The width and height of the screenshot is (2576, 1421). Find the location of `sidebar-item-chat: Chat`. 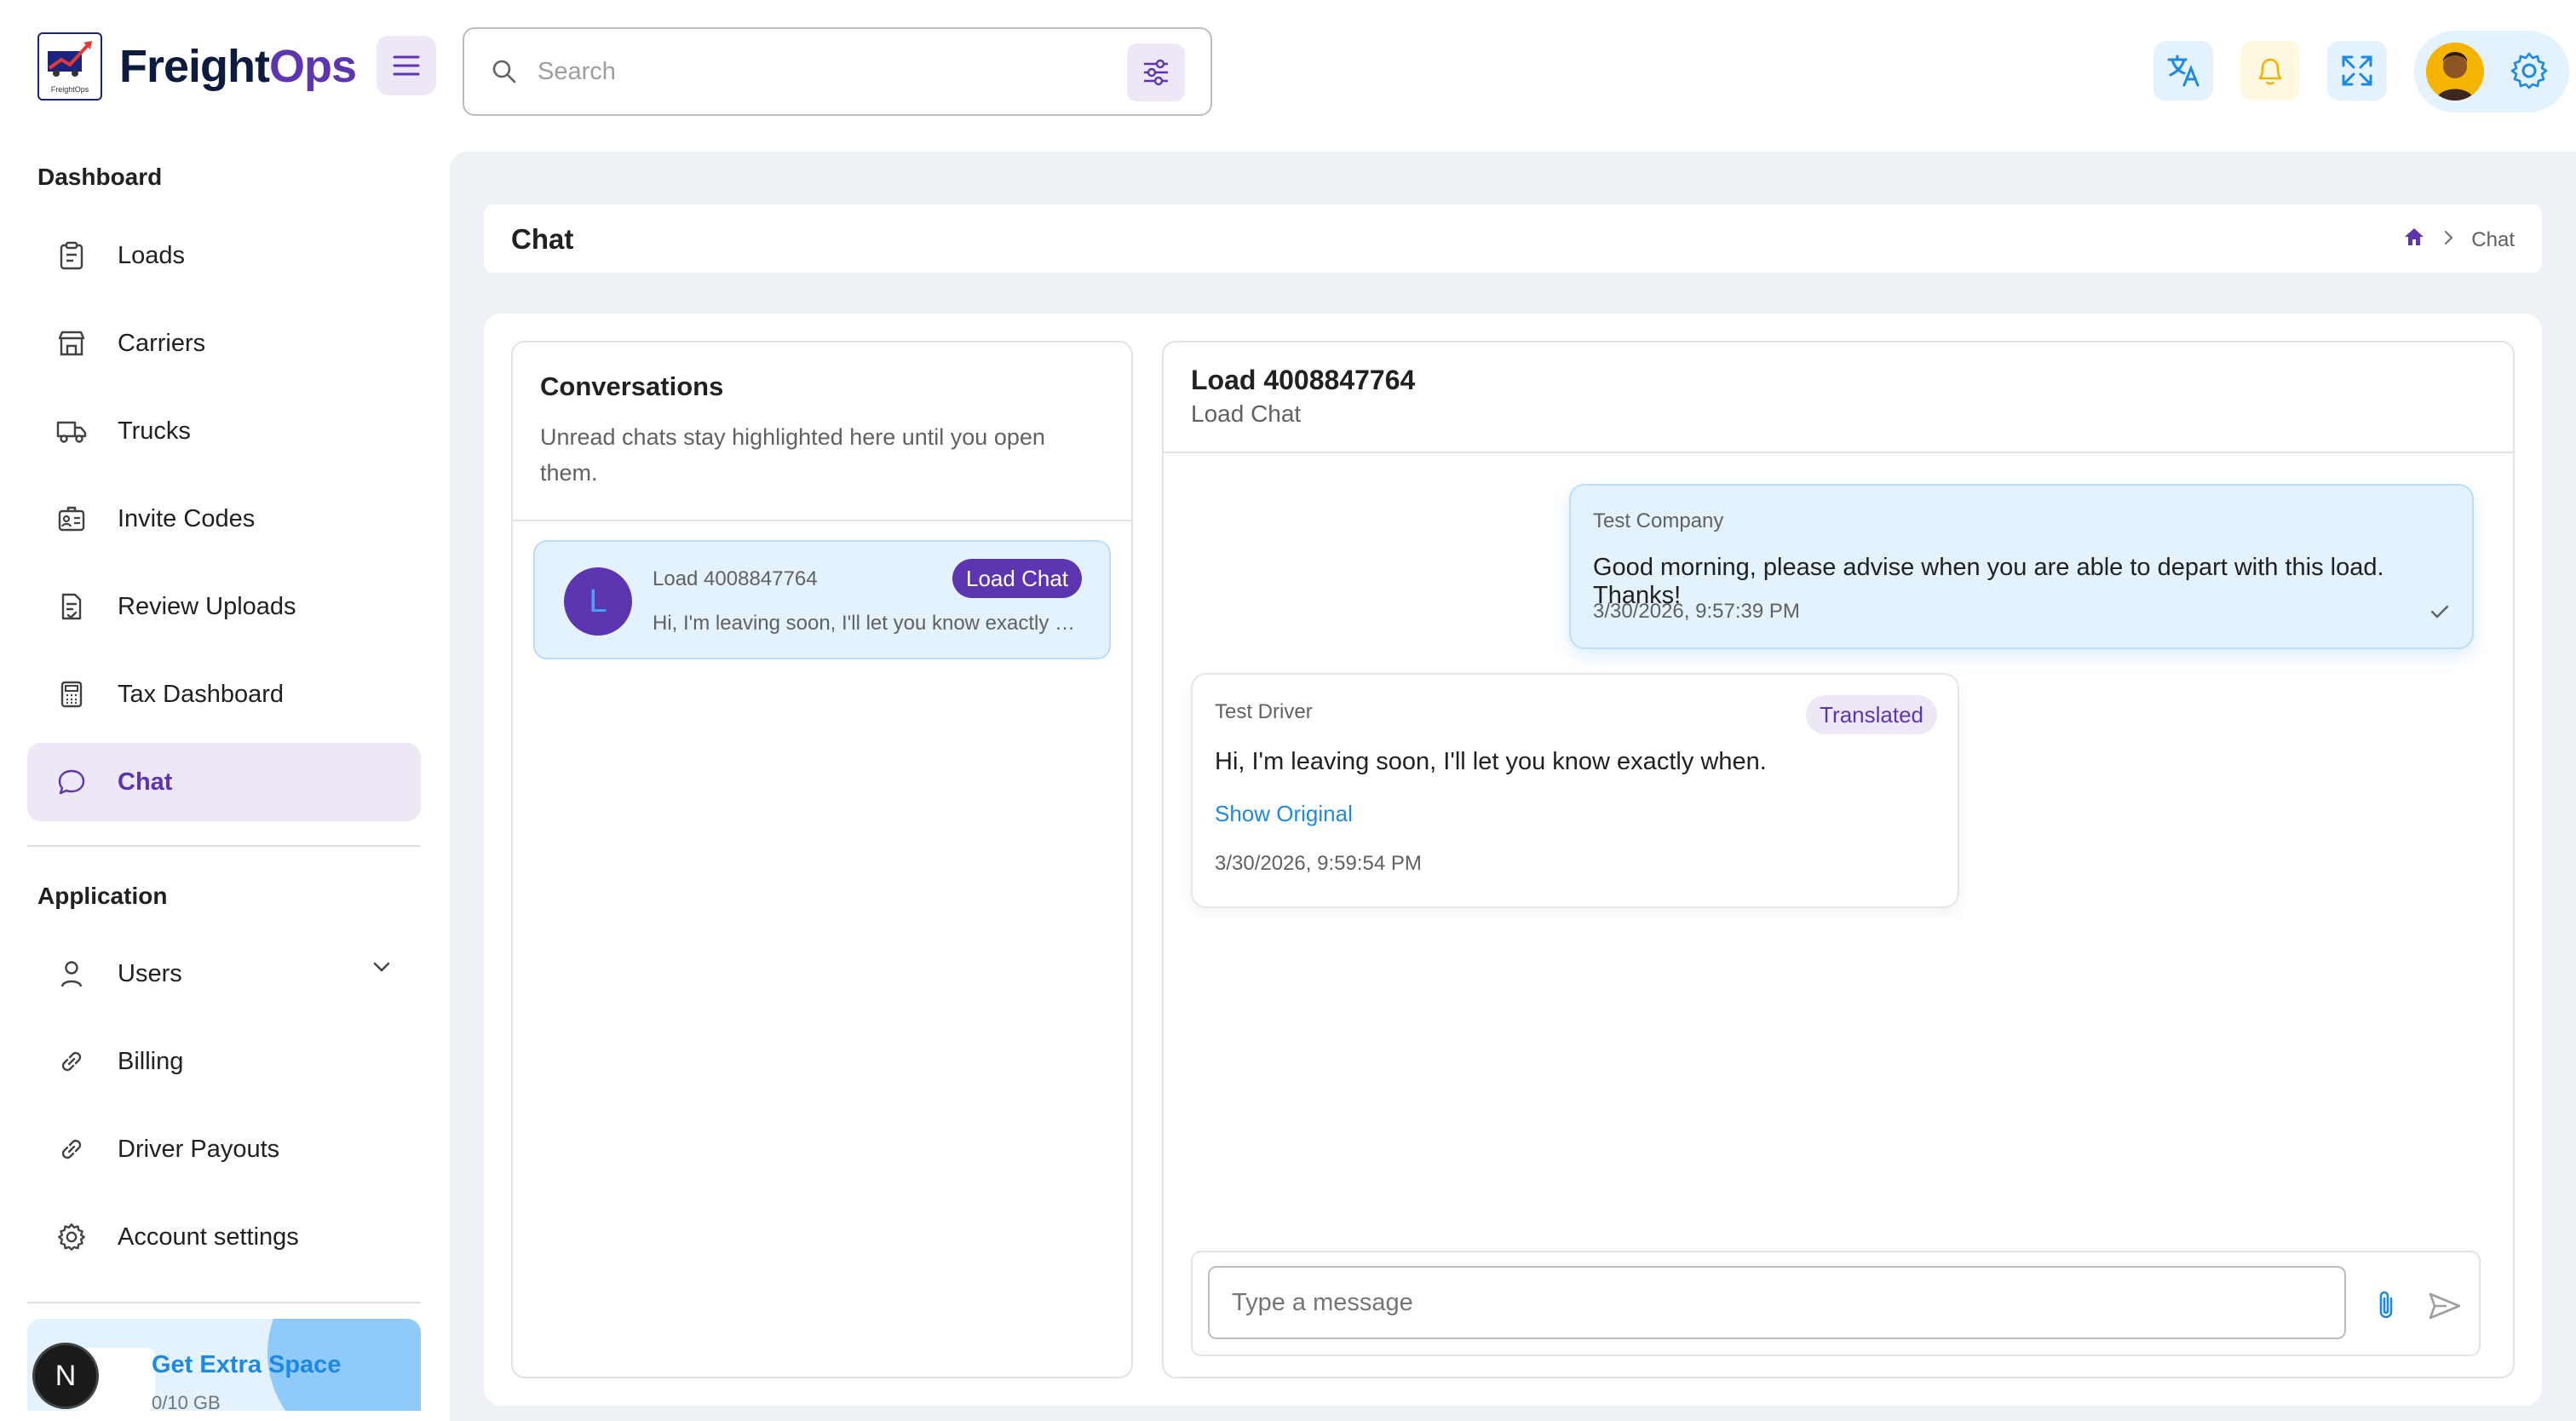

sidebar-item-chat: Chat is located at coordinates (224, 782).